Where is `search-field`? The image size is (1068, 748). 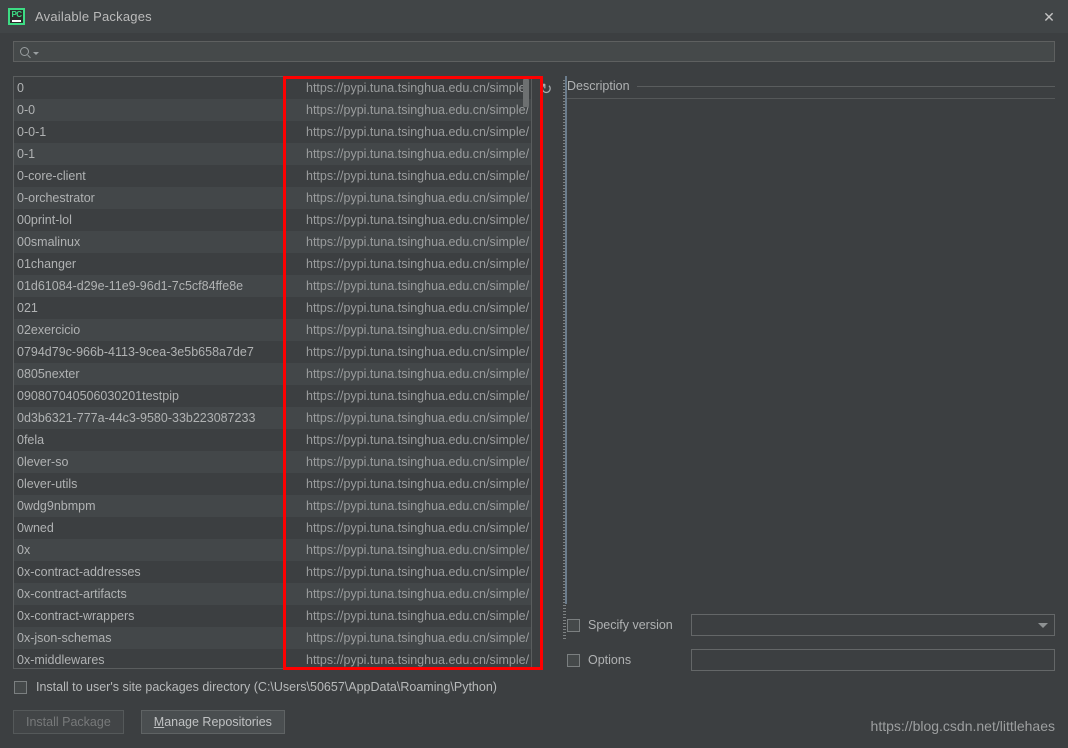
search-field is located at coordinates (534, 51).